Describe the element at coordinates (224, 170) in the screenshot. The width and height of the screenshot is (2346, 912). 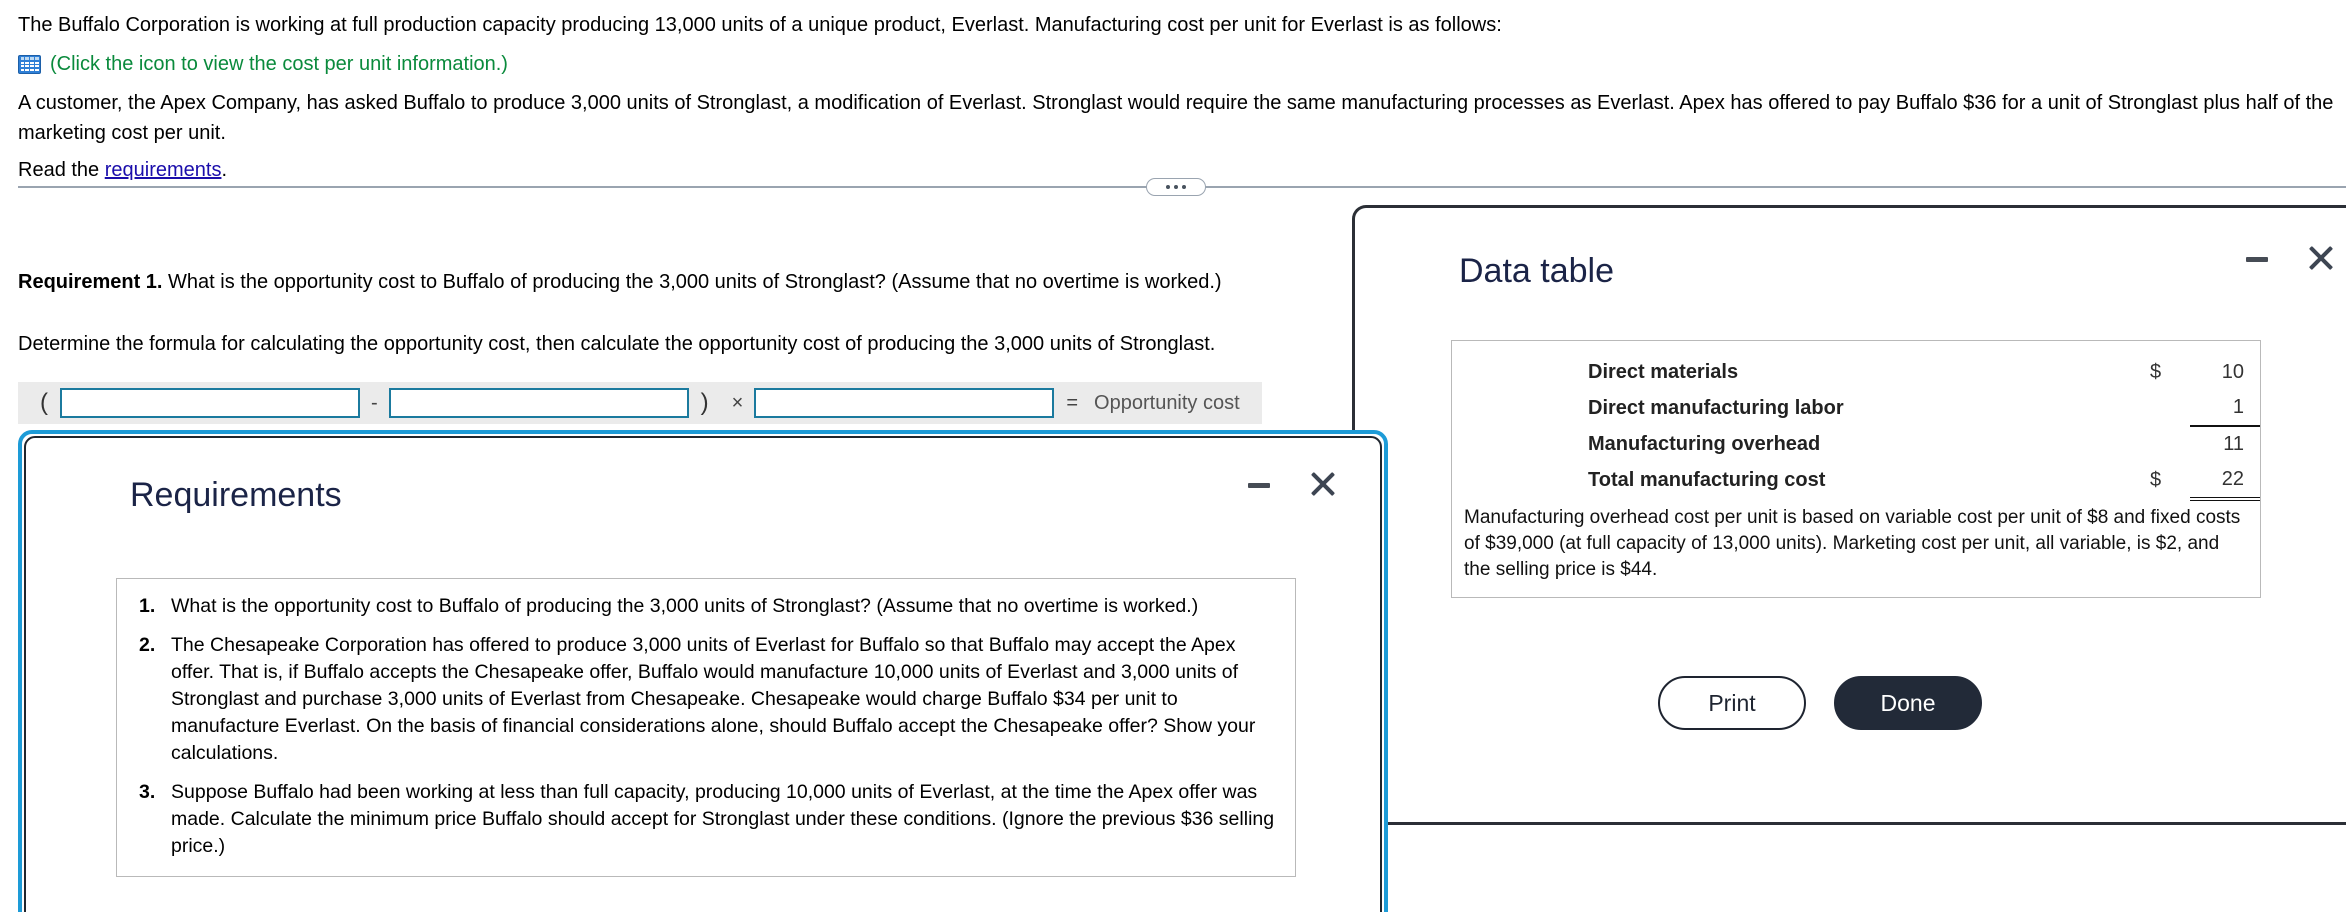
I see `read-suffix: .` at that location.